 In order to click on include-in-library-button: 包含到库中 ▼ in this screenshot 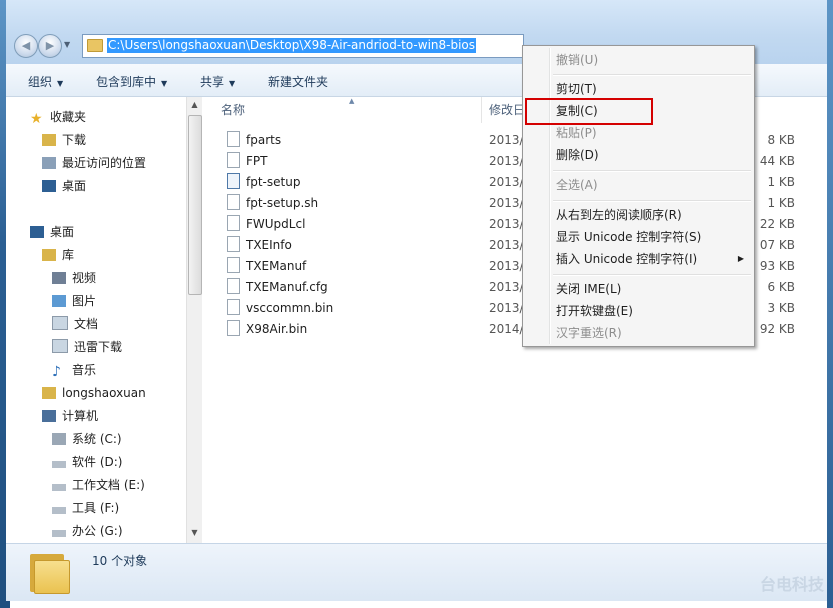, I will do `click(131, 81)`.